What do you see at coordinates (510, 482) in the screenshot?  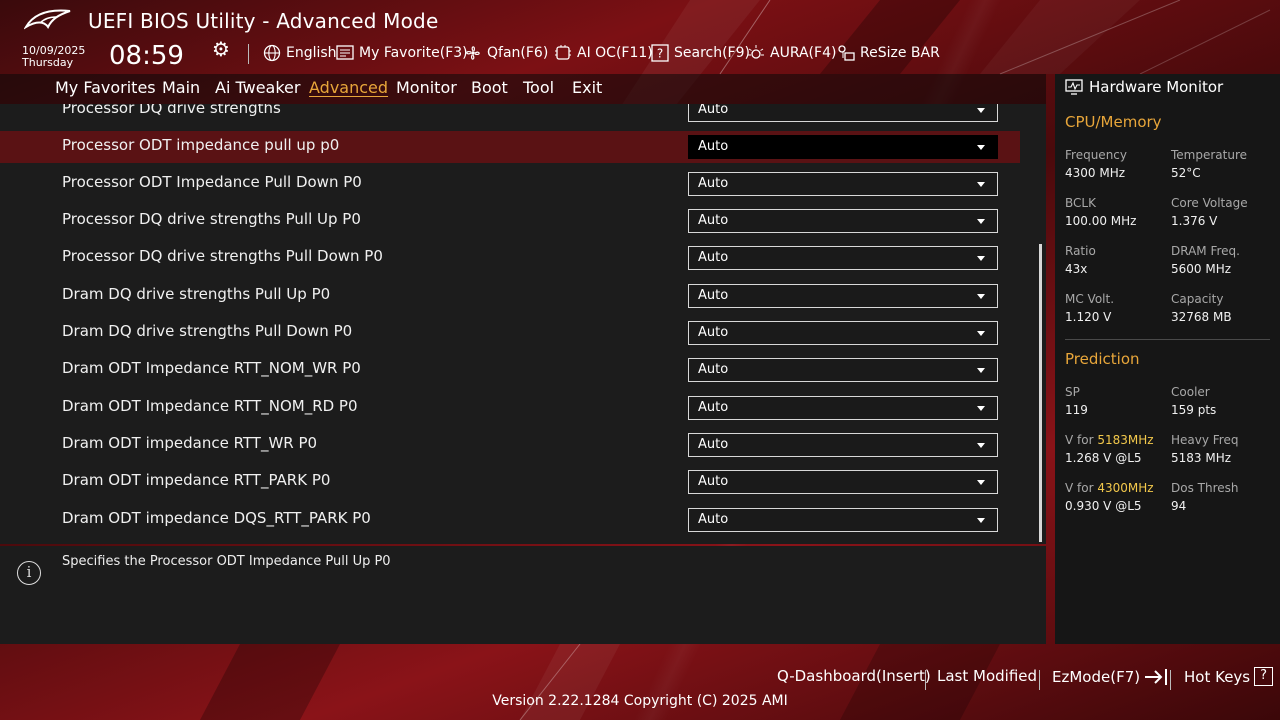 I see `setting-row: Dram ODT impedance RTT_PARK P0 Auto` at bounding box center [510, 482].